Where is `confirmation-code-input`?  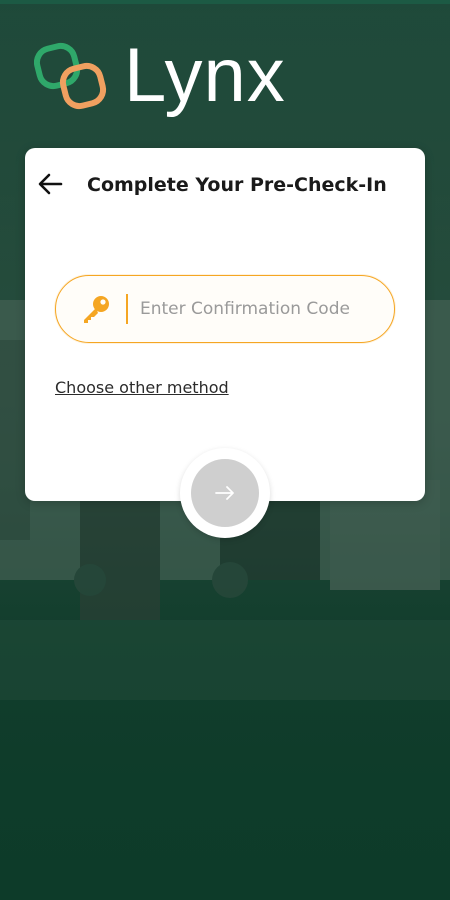
confirmation-code-input is located at coordinates (260, 309).